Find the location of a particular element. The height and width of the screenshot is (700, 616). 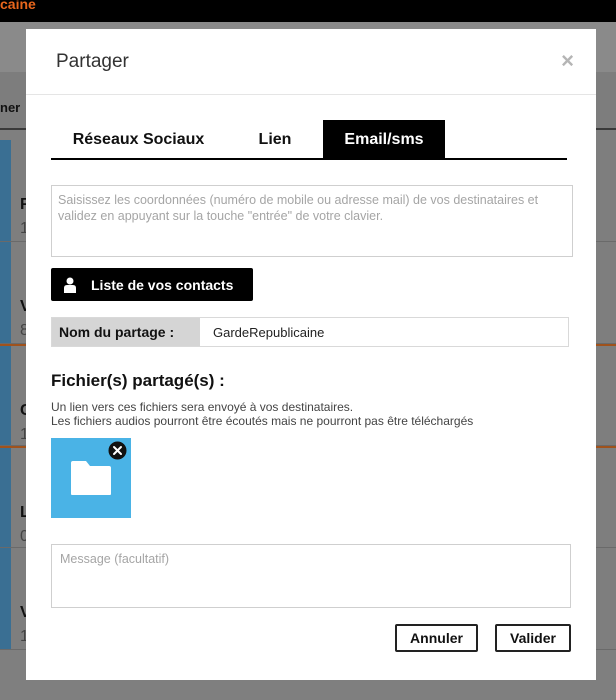

cancel-button: Annuler is located at coordinates (436, 638).